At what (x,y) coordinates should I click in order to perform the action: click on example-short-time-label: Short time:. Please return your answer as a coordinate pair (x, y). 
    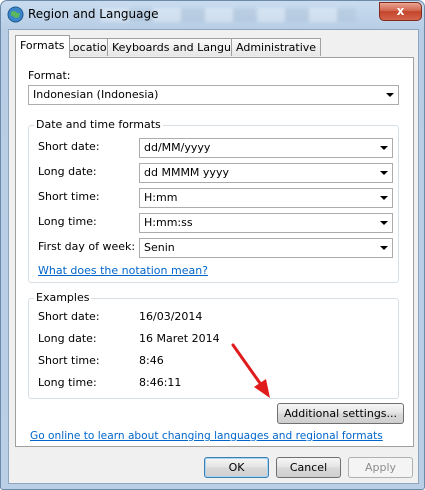
    Looking at the image, I should click on (69, 360).